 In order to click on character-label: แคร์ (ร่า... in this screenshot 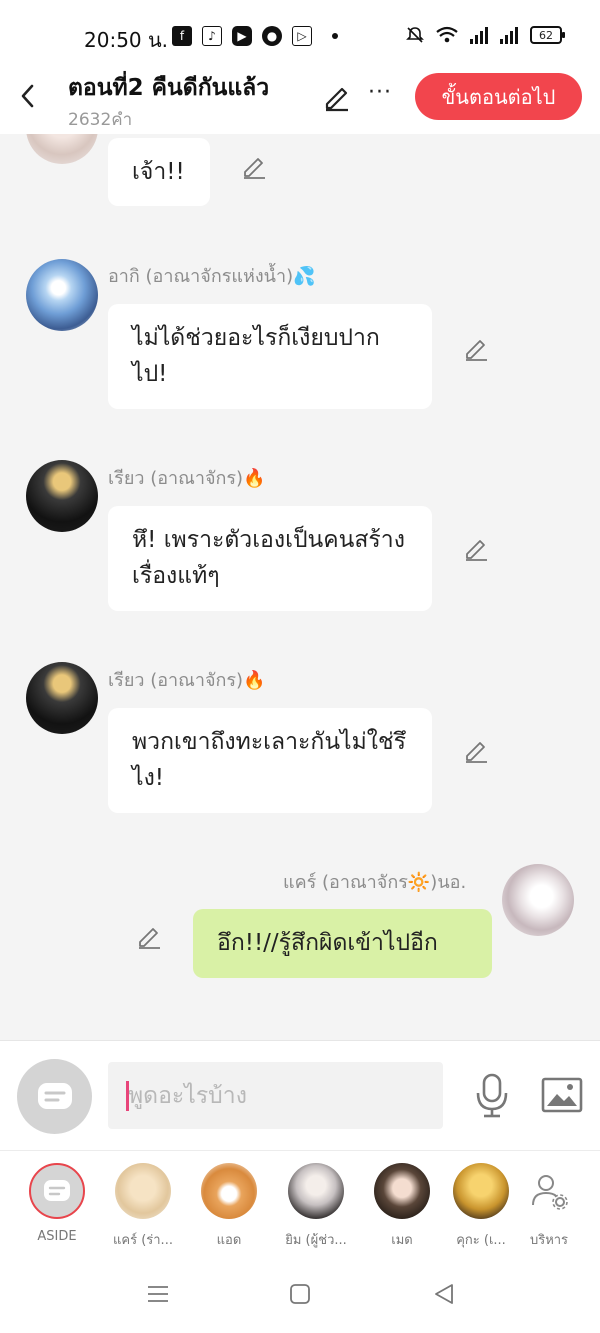, I will do `click(143, 1240)`.